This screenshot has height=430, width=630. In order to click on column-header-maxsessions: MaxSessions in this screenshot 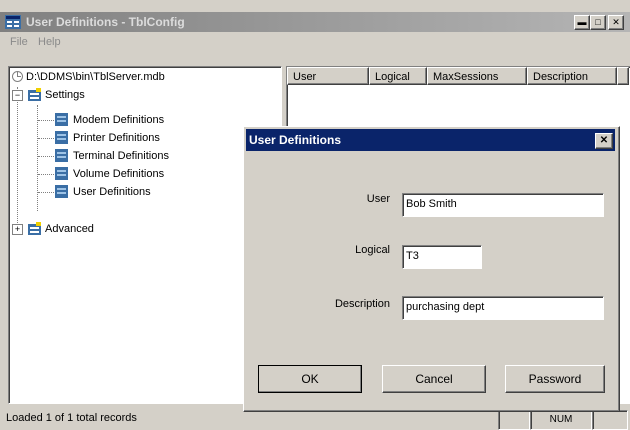, I will do `click(477, 76)`.